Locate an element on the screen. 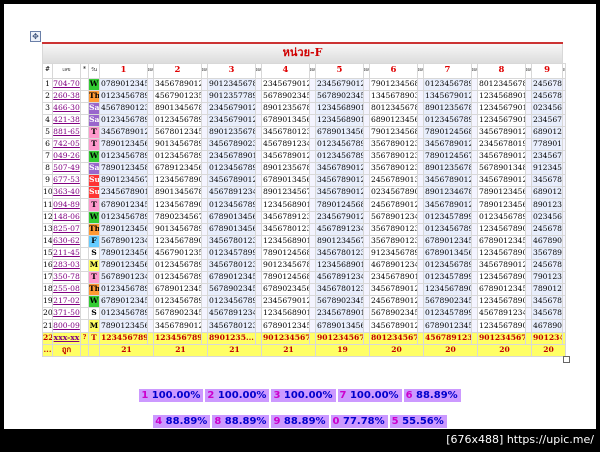  draw-result-link: 255-08 is located at coordinates (66, 290).